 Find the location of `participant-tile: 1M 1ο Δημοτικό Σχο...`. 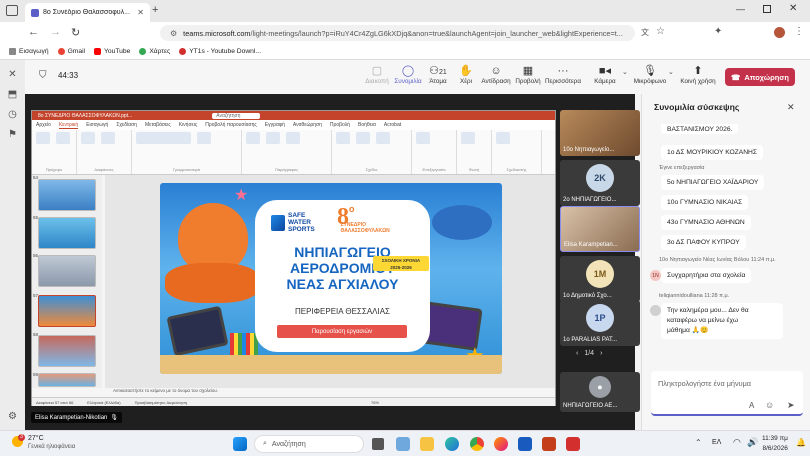

participant-tile: 1M 1ο Δημοτικό Σχο... is located at coordinates (600, 279).